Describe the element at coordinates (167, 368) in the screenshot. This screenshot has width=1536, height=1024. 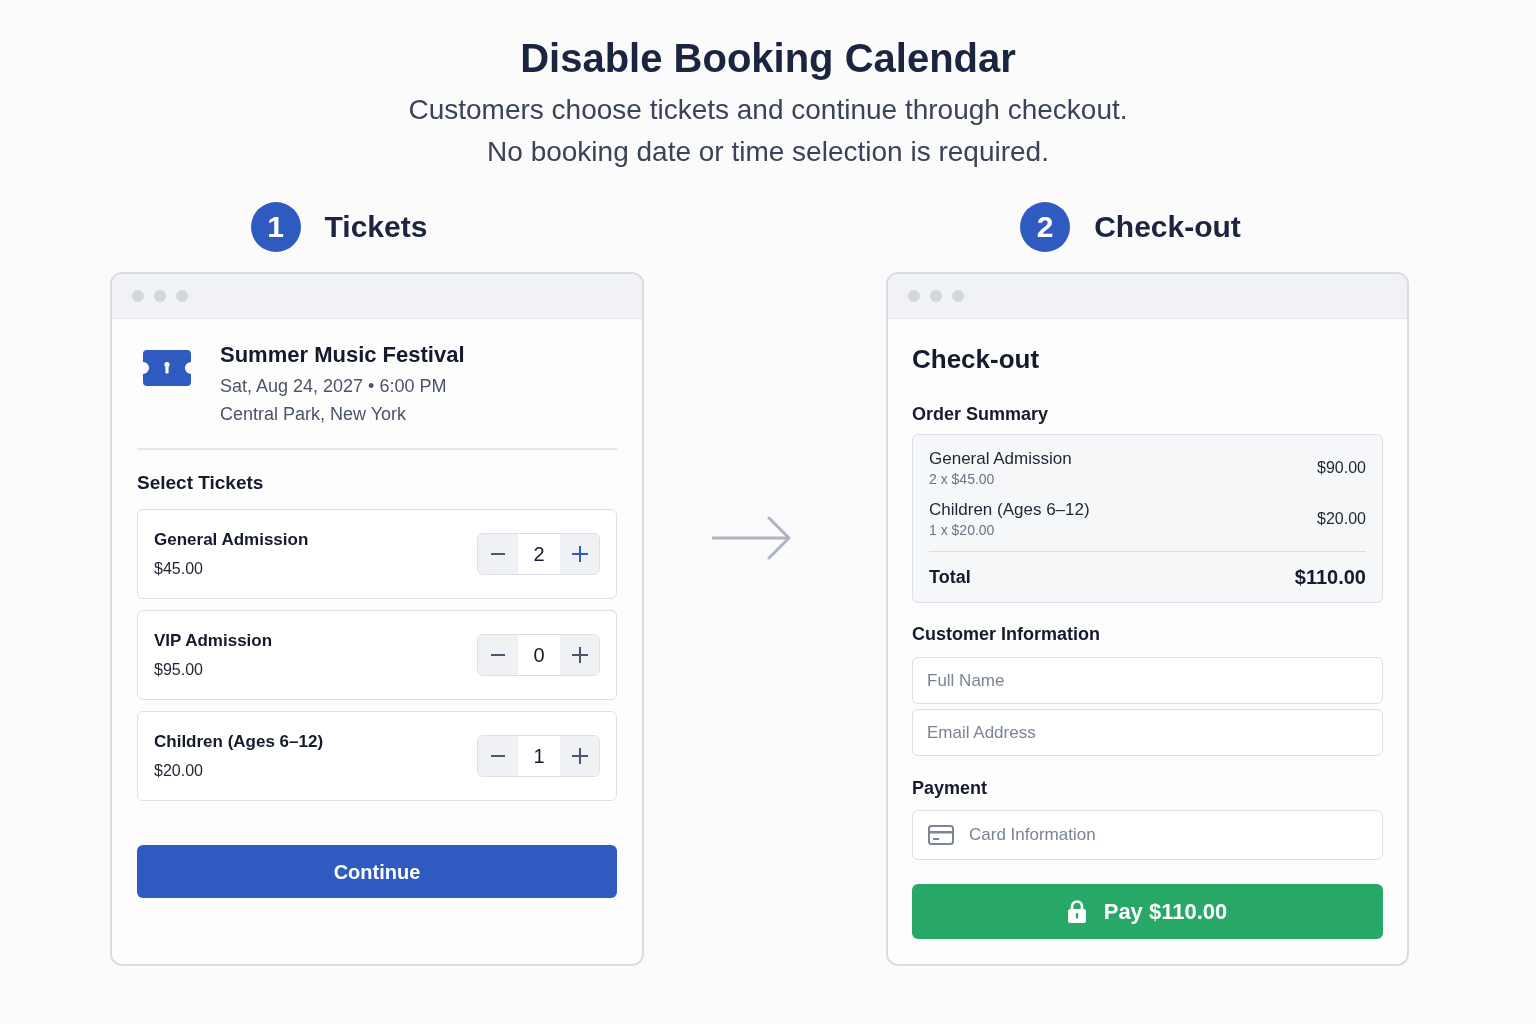
I see `ticket-icon` at that location.